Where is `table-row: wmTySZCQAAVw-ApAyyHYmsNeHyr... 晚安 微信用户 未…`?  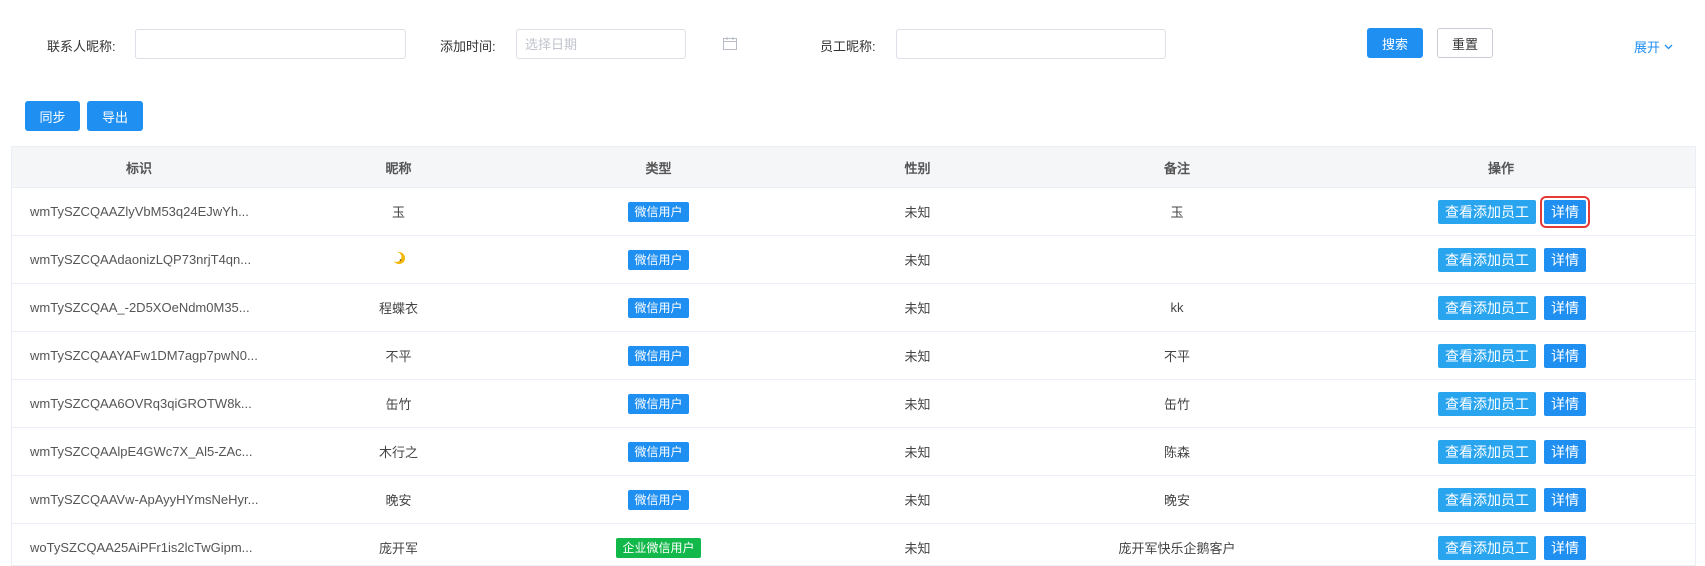 table-row: wmTySZCQAAVw-ApAyyHYmsNeHyr... 晚安 微信用户 未… is located at coordinates (854, 500).